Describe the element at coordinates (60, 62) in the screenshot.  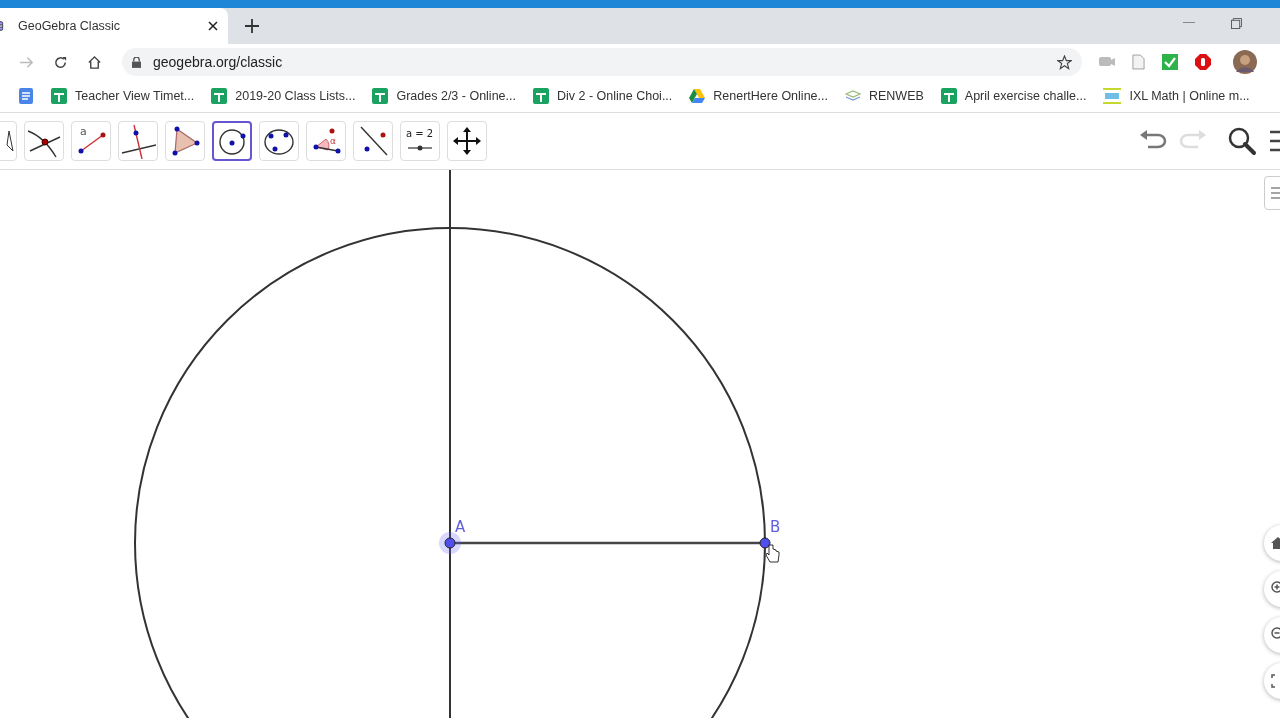
I see `reload-icon` at that location.